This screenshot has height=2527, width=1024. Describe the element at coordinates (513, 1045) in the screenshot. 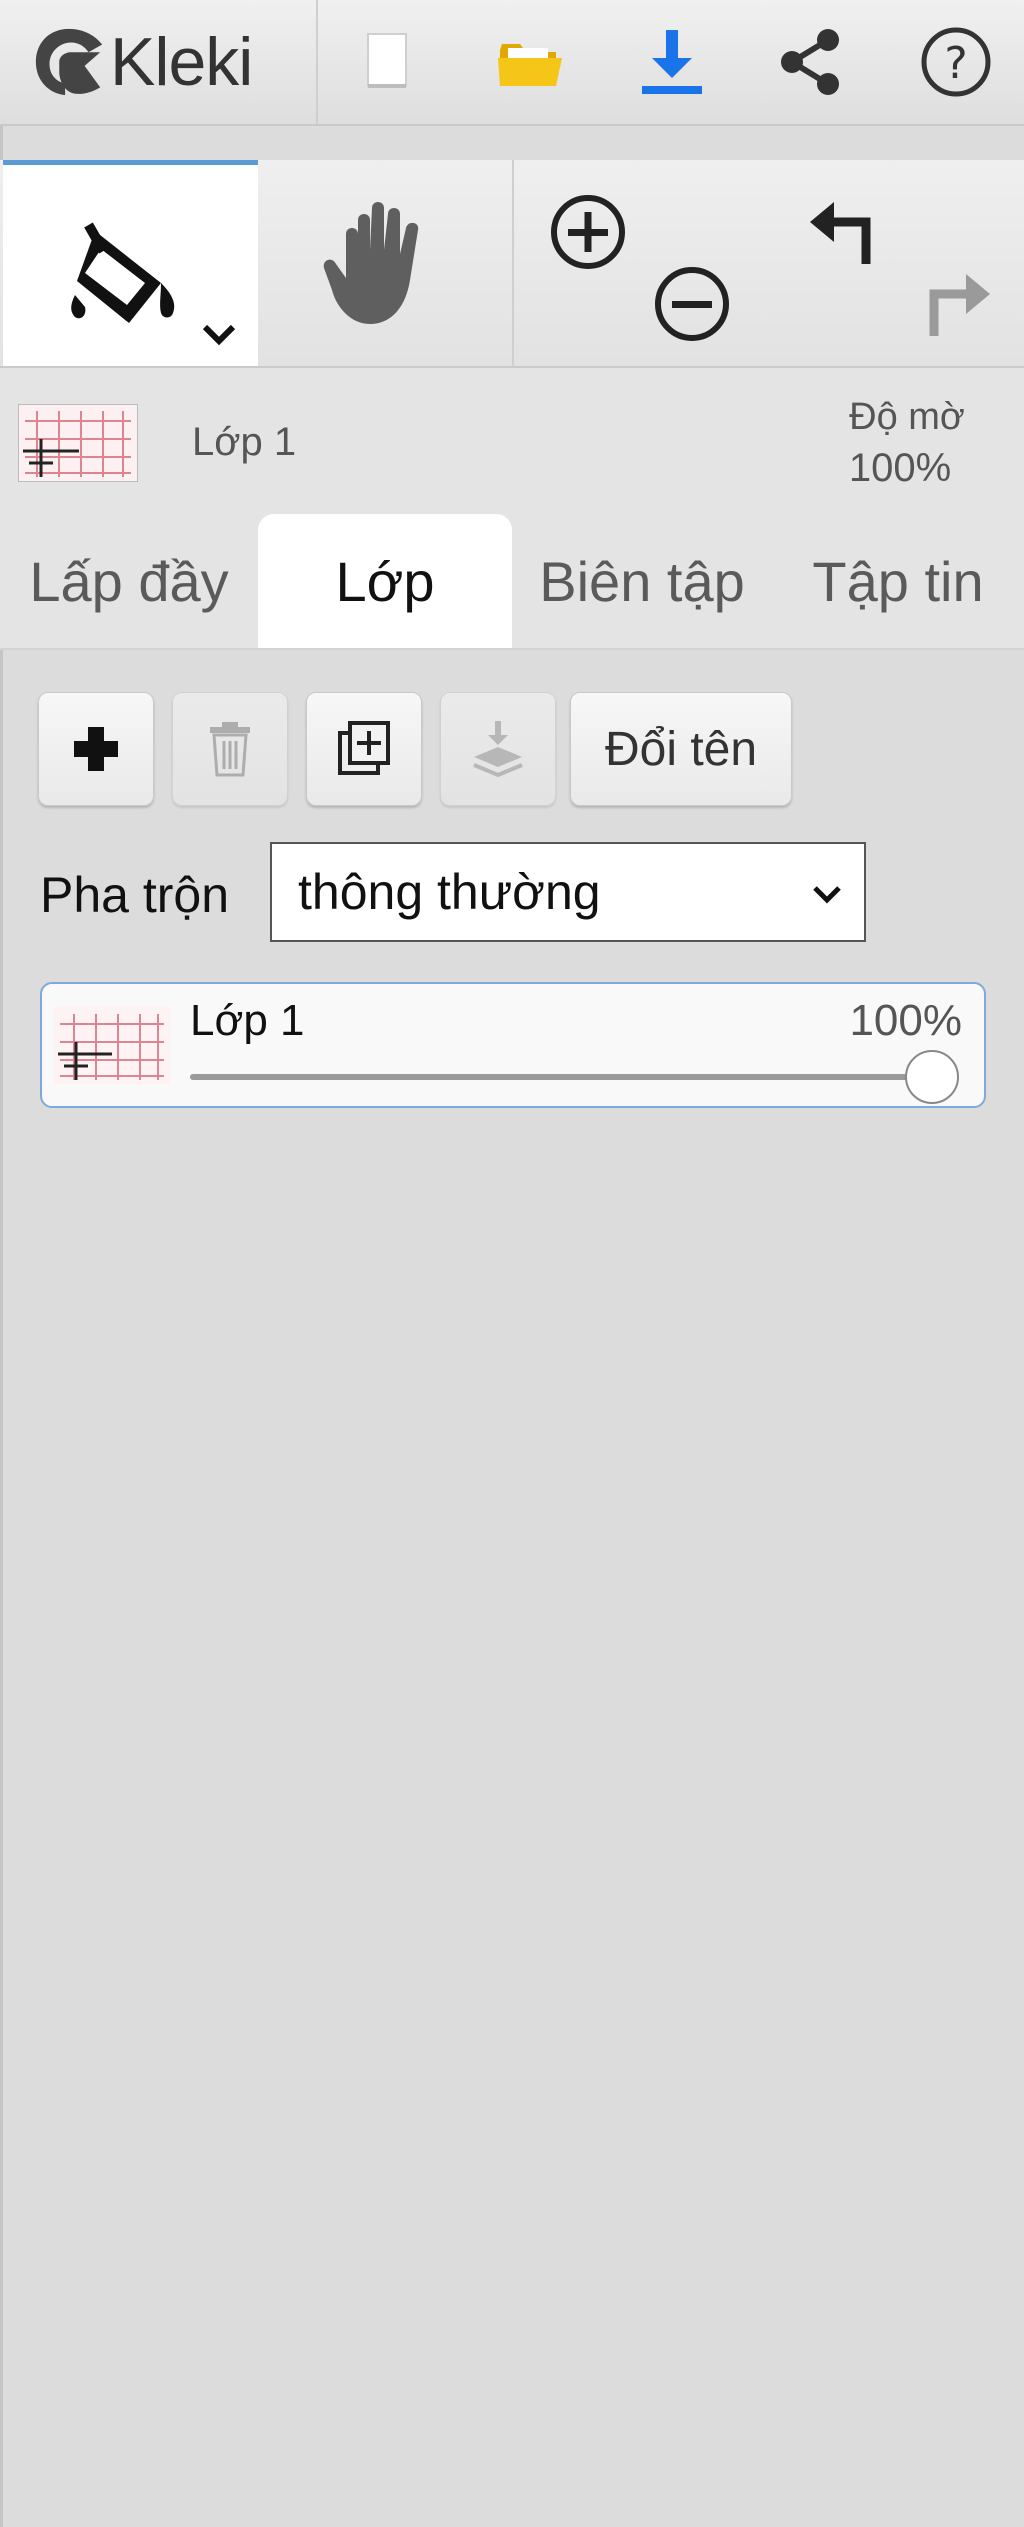

I see `layer-list-item: Lớp 1 100%` at that location.